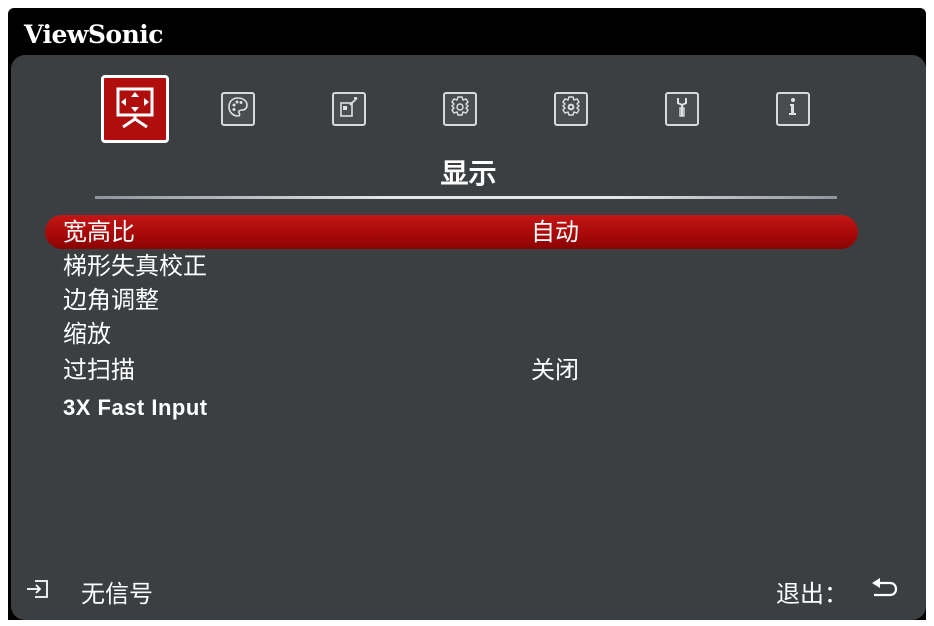  What do you see at coordinates (451, 266) in the screenshot?
I see `menu-item-keystone: 梯形失真校正` at bounding box center [451, 266].